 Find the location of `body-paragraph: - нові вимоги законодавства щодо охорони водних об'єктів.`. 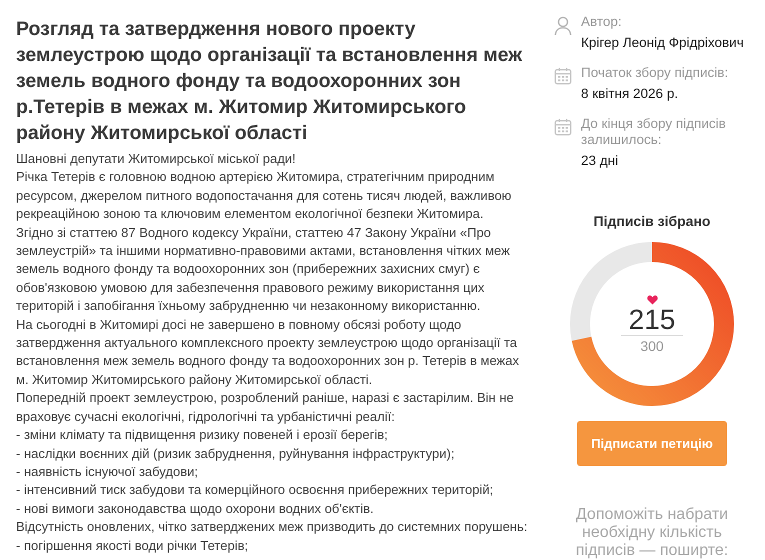

body-paragraph: - нові вимоги законодавства щодо охорони водних об'єктів. is located at coordinates (195, 509).